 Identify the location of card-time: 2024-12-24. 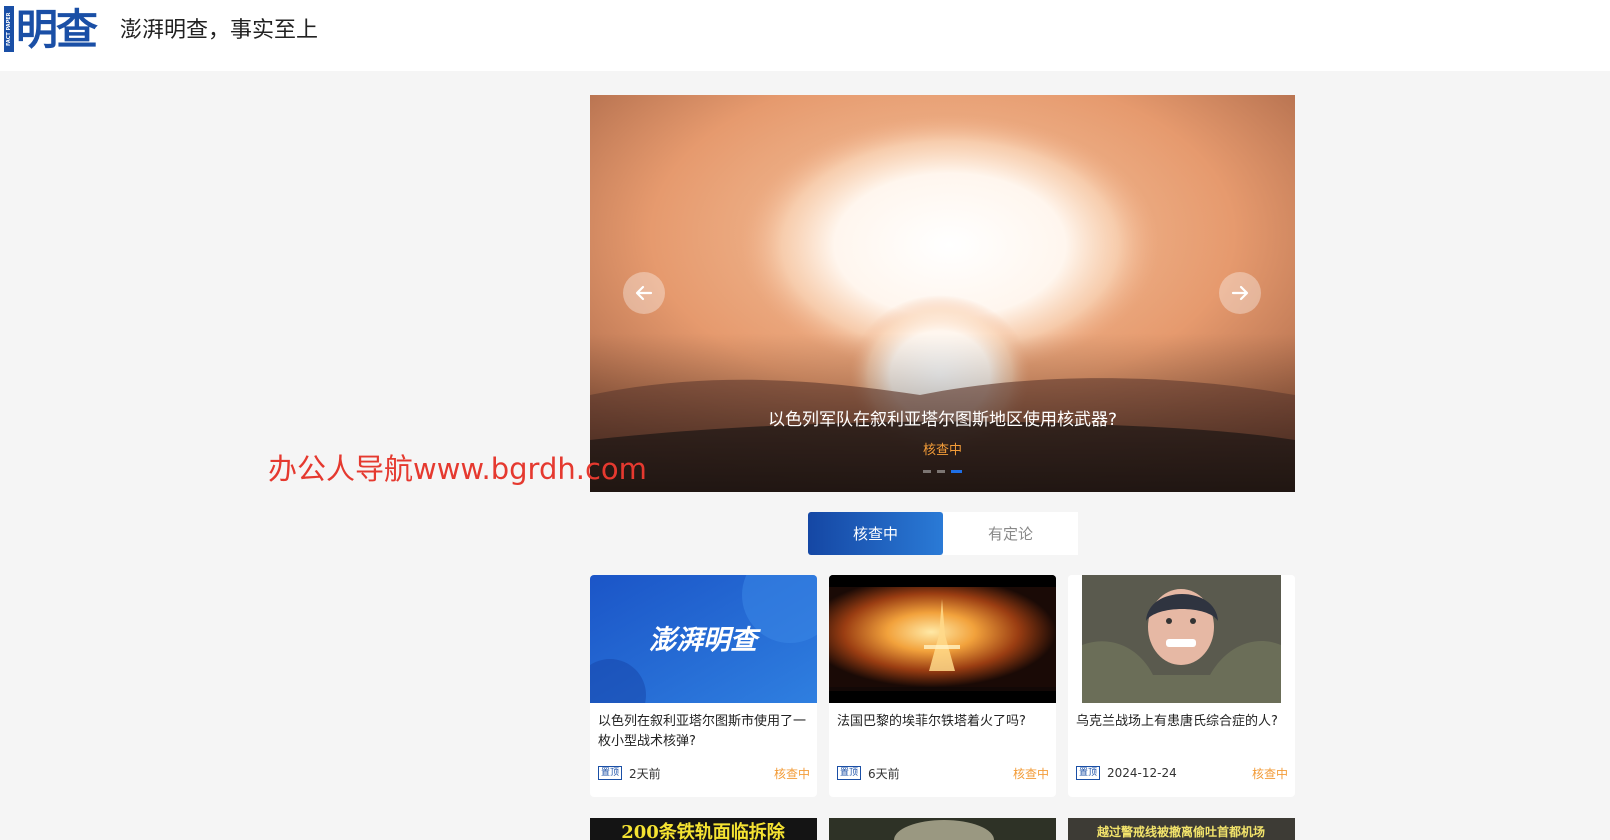
(1142, 773).